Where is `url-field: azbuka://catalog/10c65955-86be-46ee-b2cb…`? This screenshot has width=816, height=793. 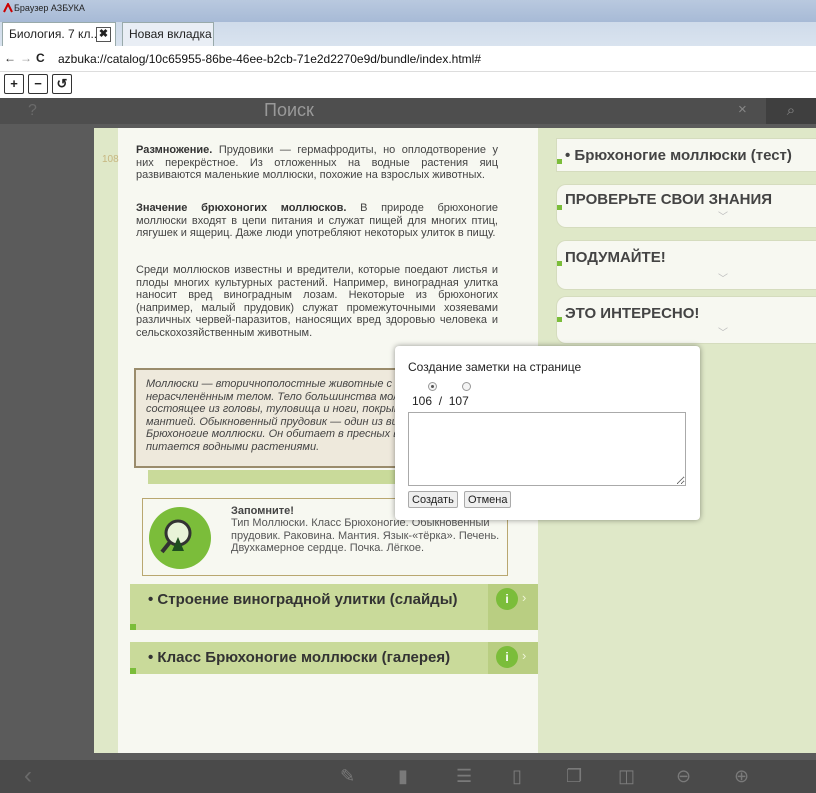 url-field: azbuka://catalog/10c65955-86be-46ee-b2cb… is located at coordinates (269, 59).